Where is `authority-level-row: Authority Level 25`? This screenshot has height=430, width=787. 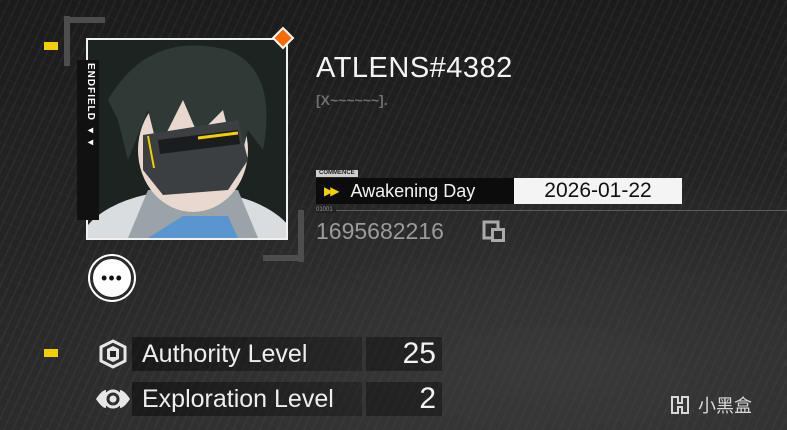
authority-level-row: Authority Level 25 is located at coordinates (268, 354).